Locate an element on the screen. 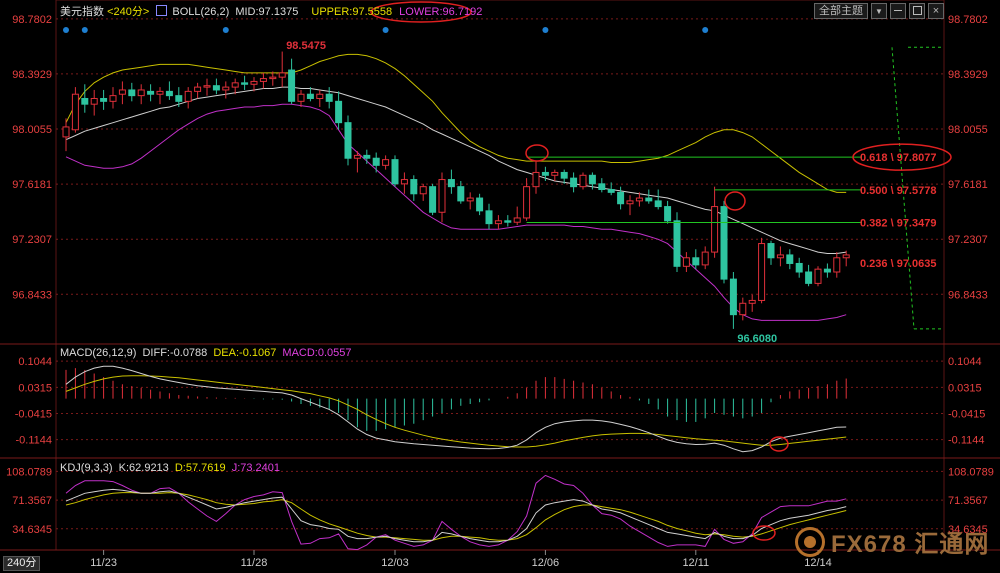 Image resolution: width=1000 pixels, height=573 pixels. macd-y-tick-left: 0.0315 is located at coordinates (35, 388).